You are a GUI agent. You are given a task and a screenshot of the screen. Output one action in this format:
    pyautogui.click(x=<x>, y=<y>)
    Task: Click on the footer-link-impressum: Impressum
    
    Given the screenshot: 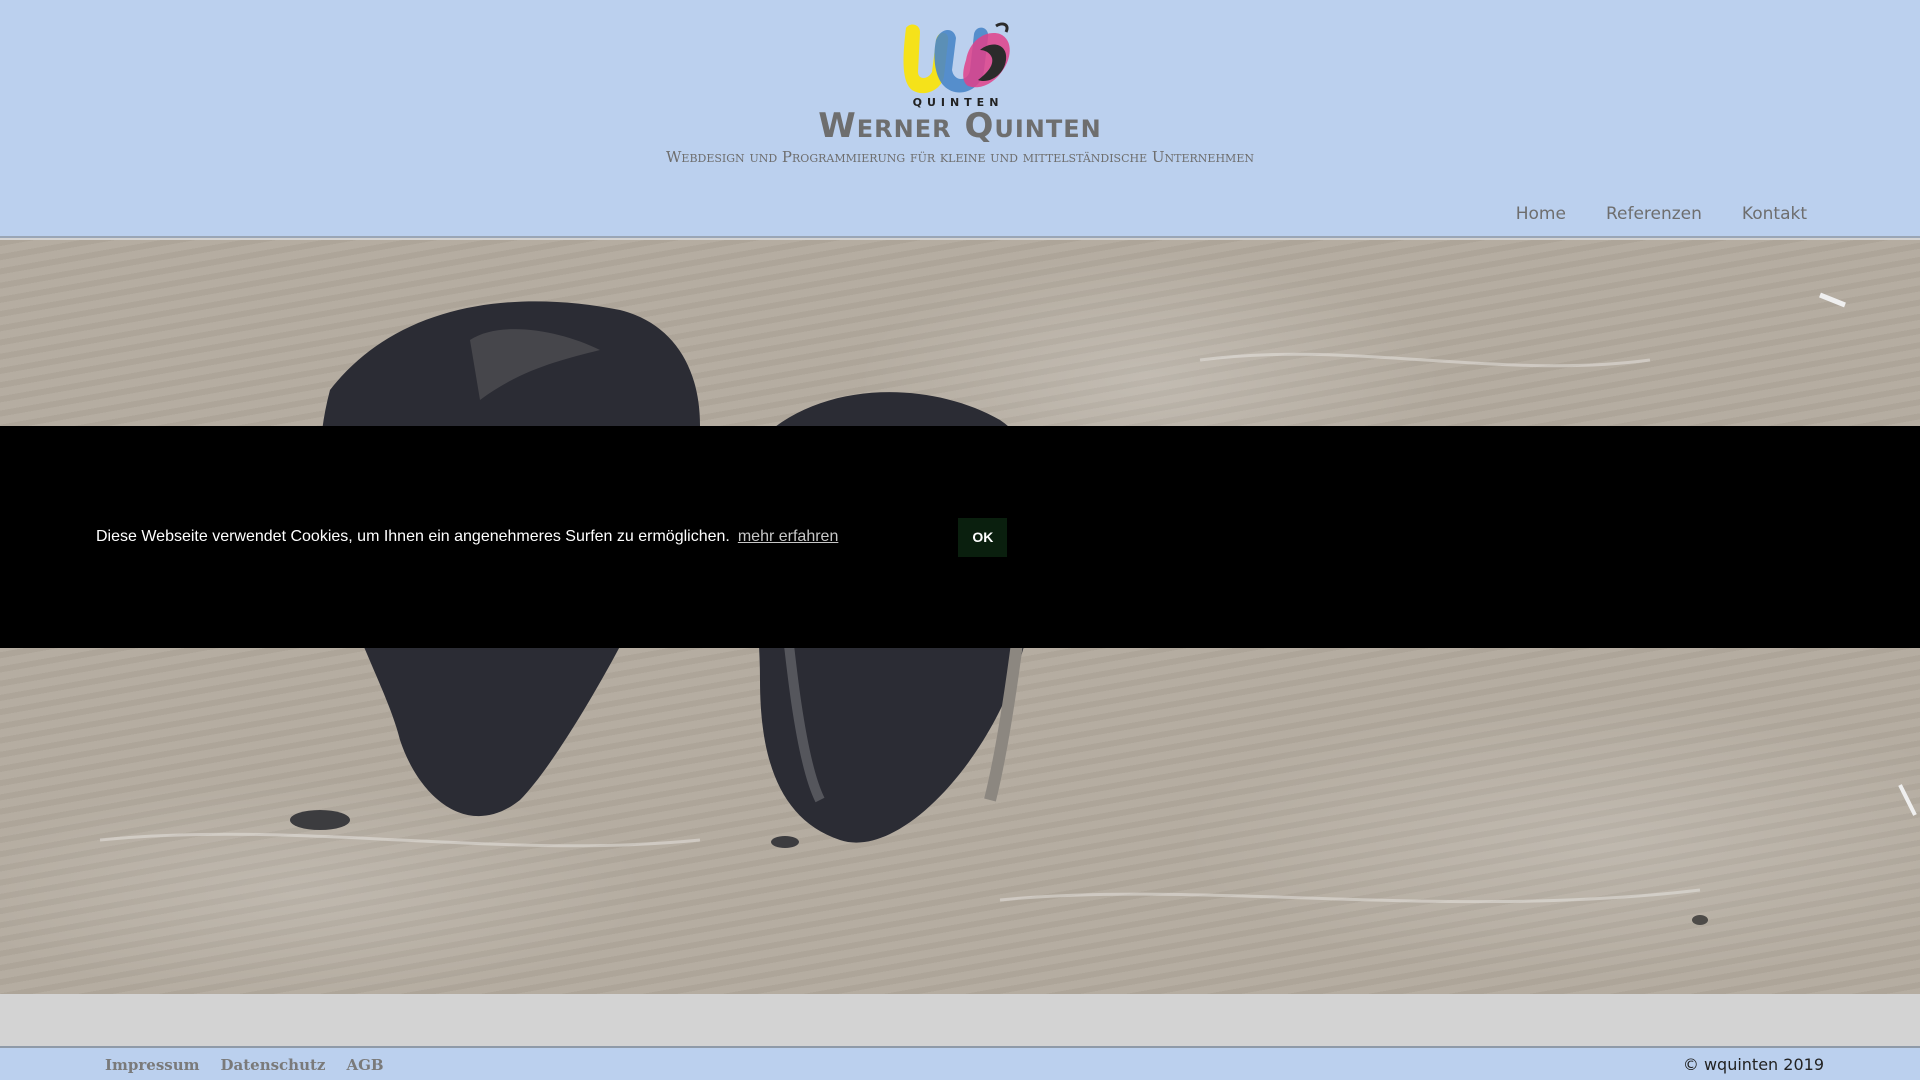 What is the action you would take?
    pyautogui.click(x=152, y=1065)
    